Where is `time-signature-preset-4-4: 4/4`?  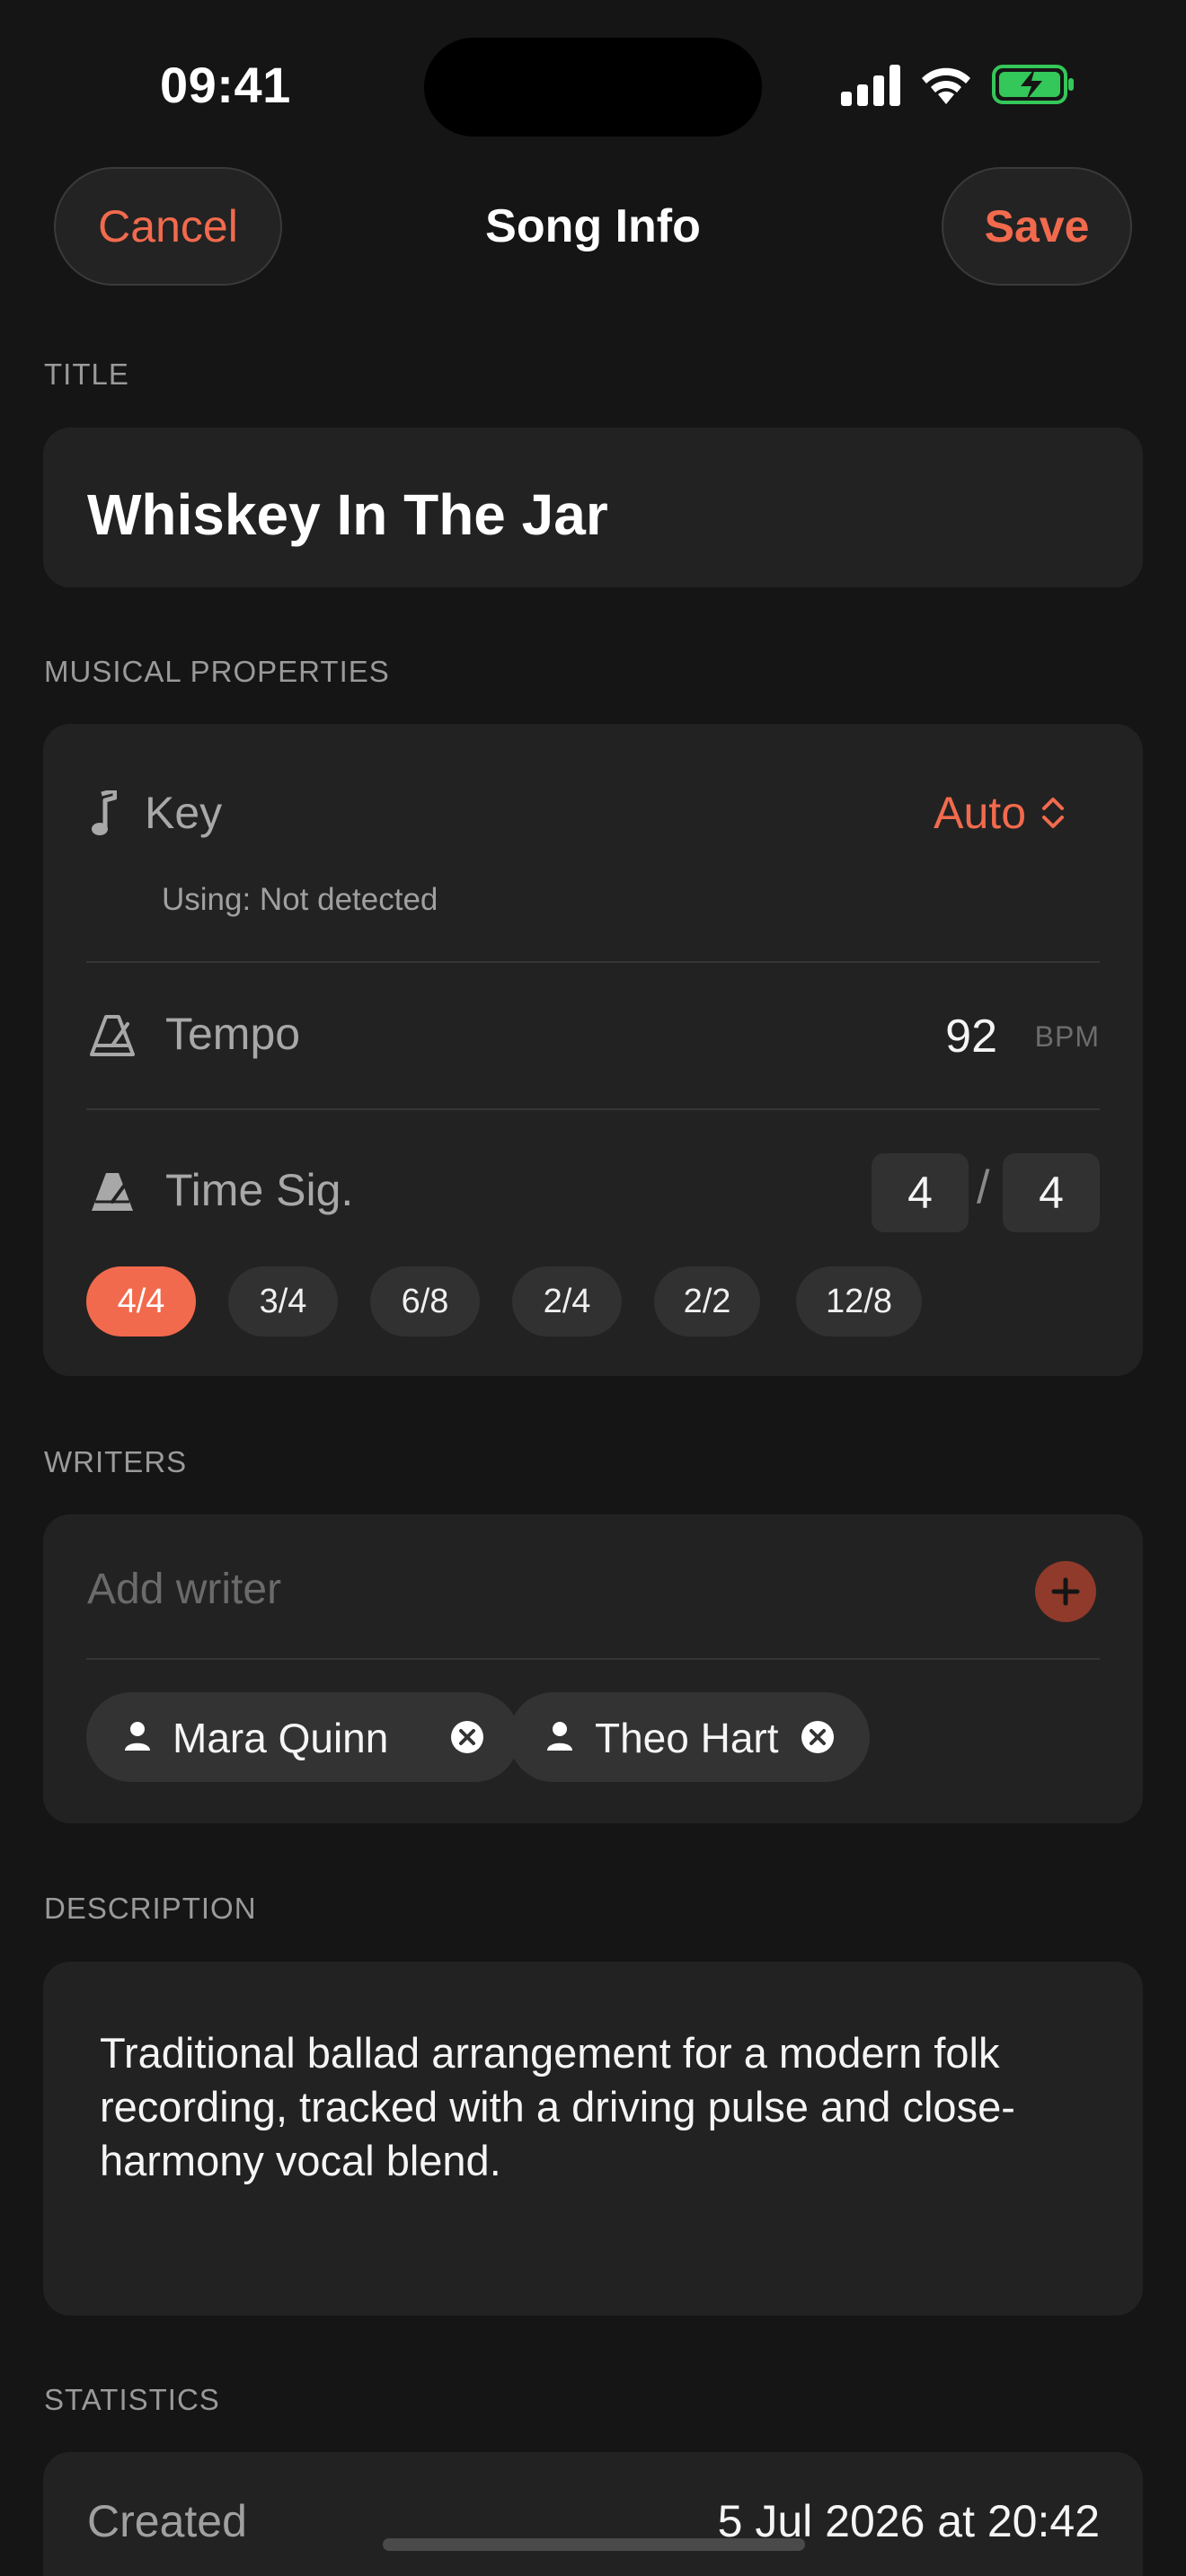 time-signature-preset-4-4: 4/4 is located at coordinates (141, 1301).